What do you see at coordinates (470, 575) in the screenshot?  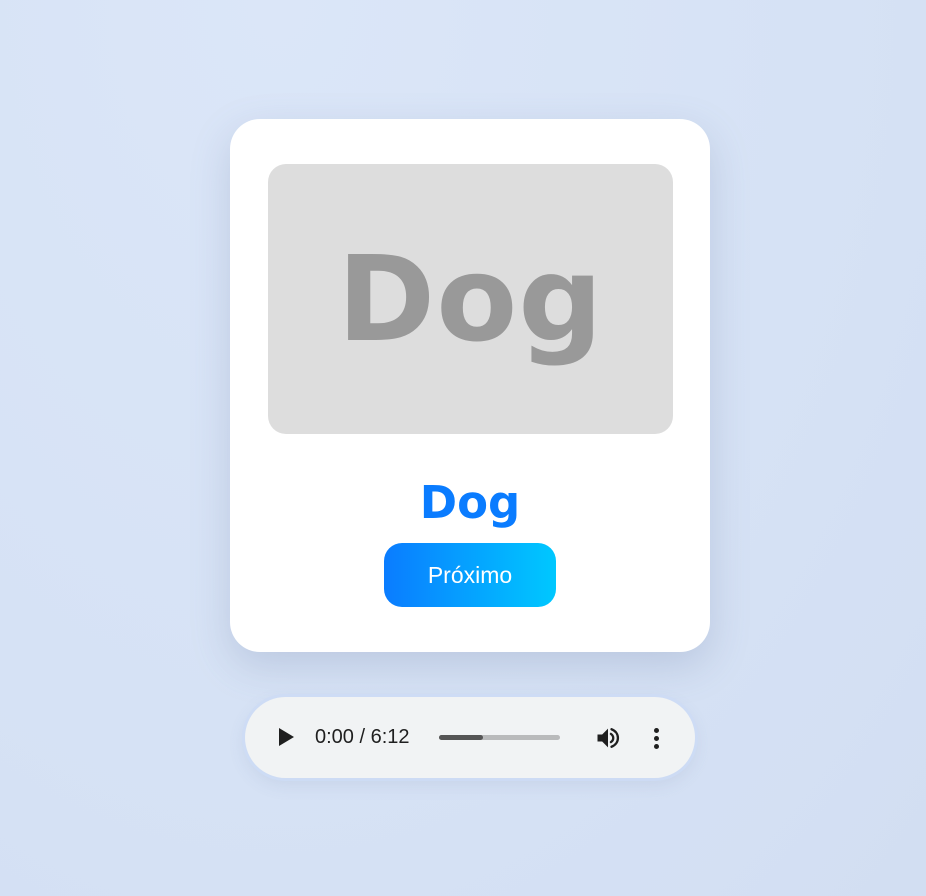 I see `next-button: Próximo` at bounding box center [470, 575].